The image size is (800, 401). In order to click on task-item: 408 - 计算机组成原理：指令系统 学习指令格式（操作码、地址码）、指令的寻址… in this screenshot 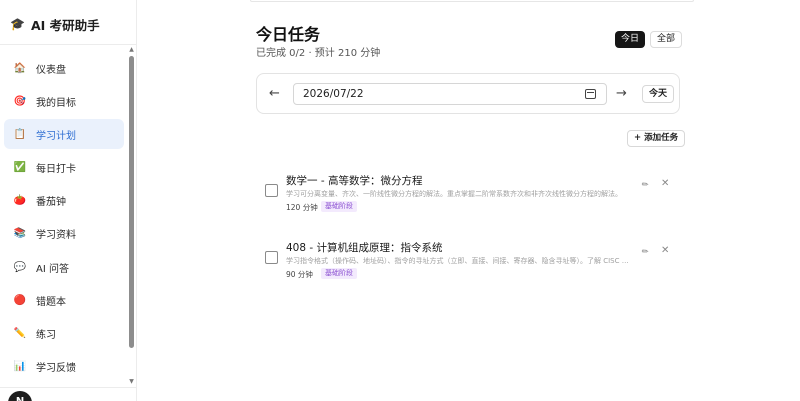, I will do `click(468, 266)`.